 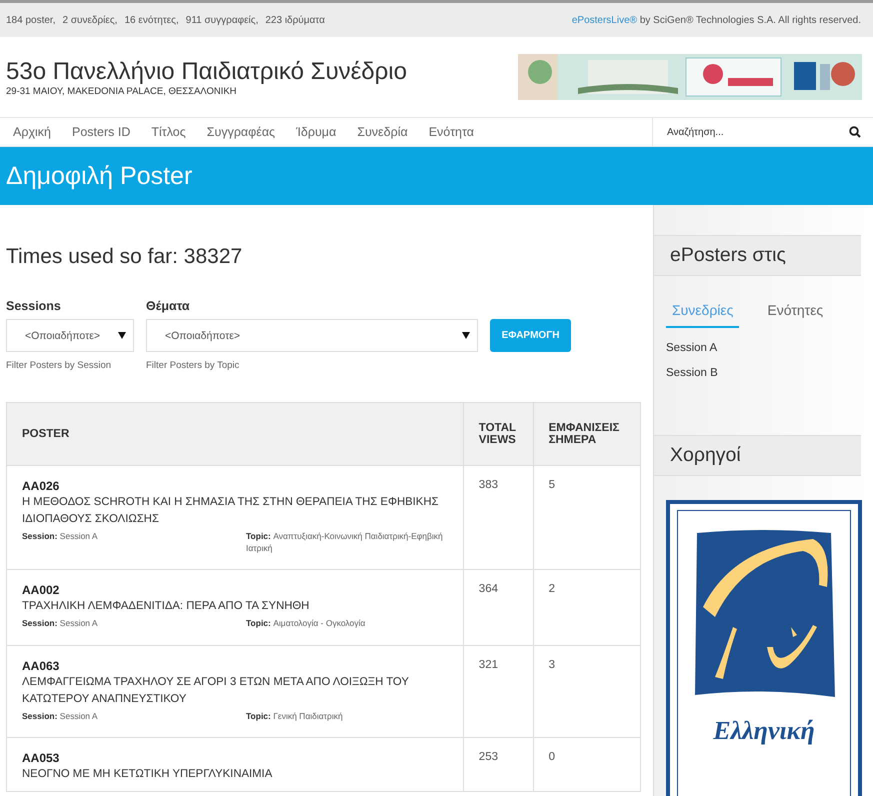 I want to click on panel-header: Χορηγοί, so click(x=757, y=455).